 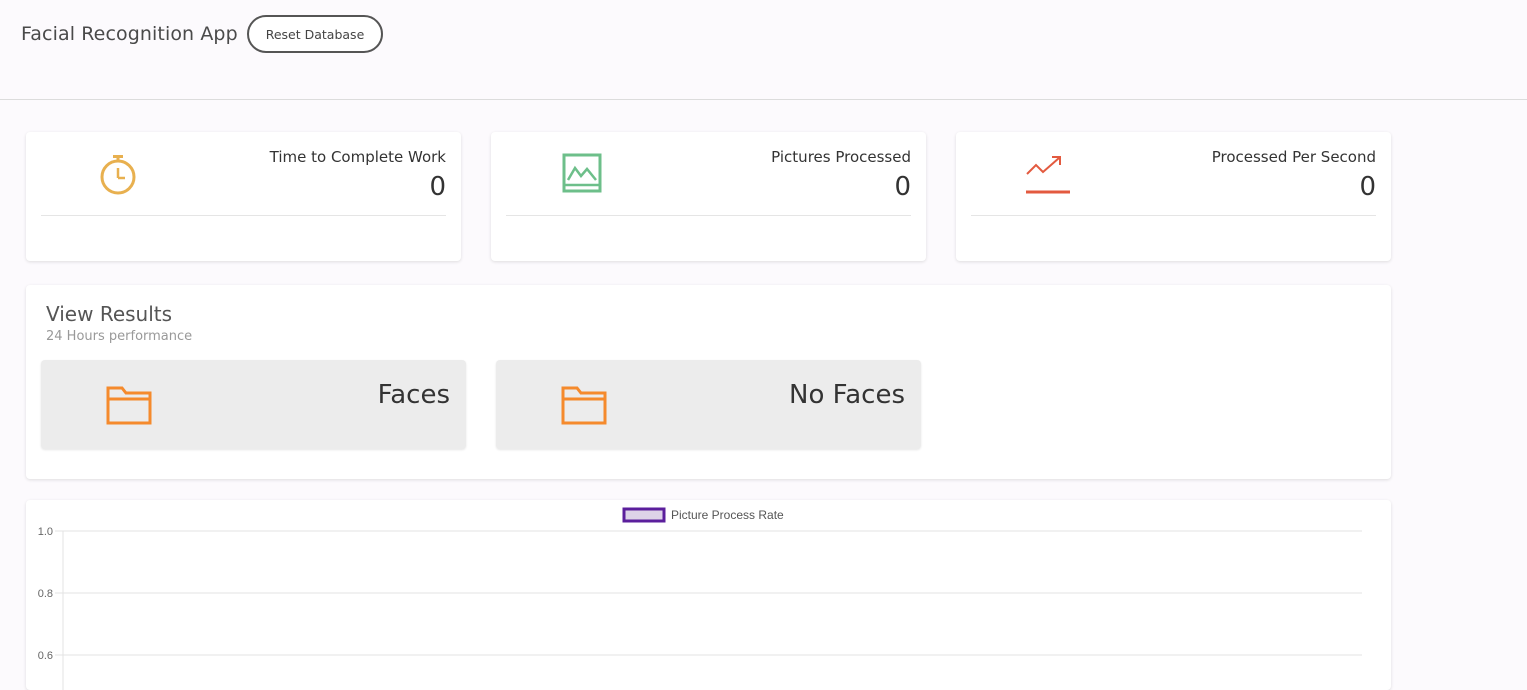 What do you see at coordinates (763, 50) in the screenshot?
I see `app-header: Facial Recognition App Reset Database` at bounding box center [763, 50].